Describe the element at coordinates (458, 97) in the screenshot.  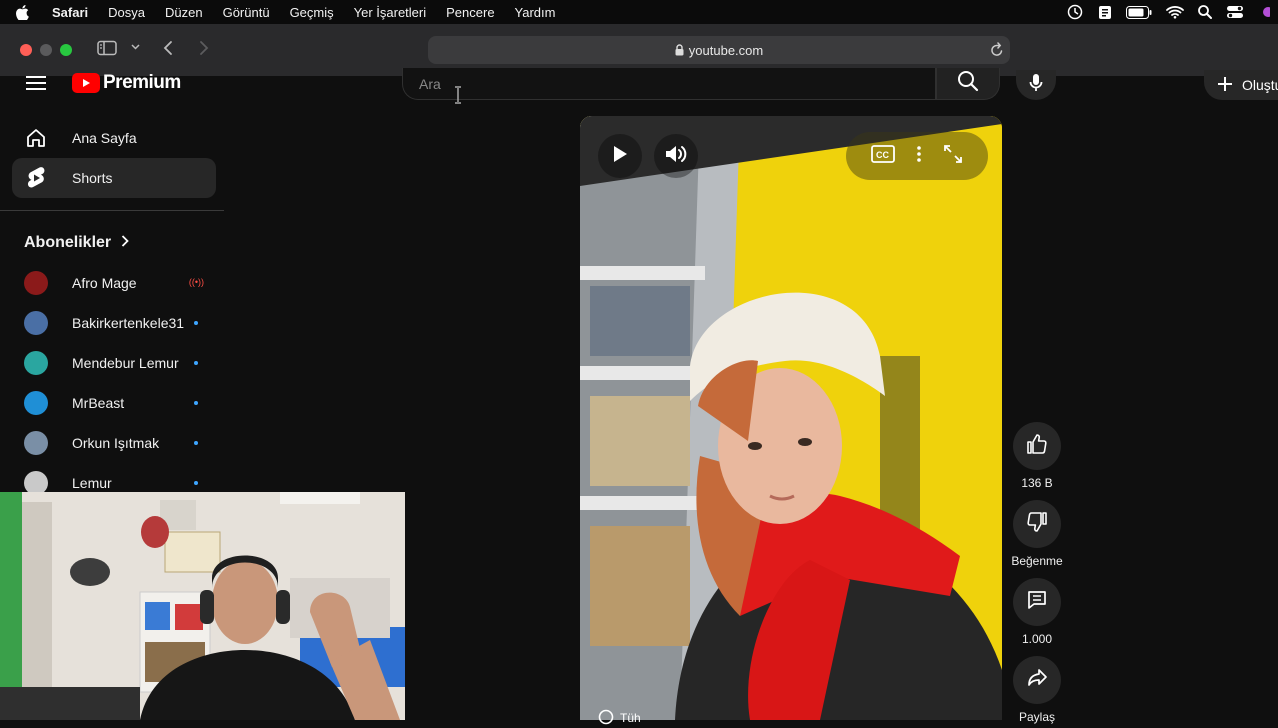
I see `text-cursor-icon` at that location.